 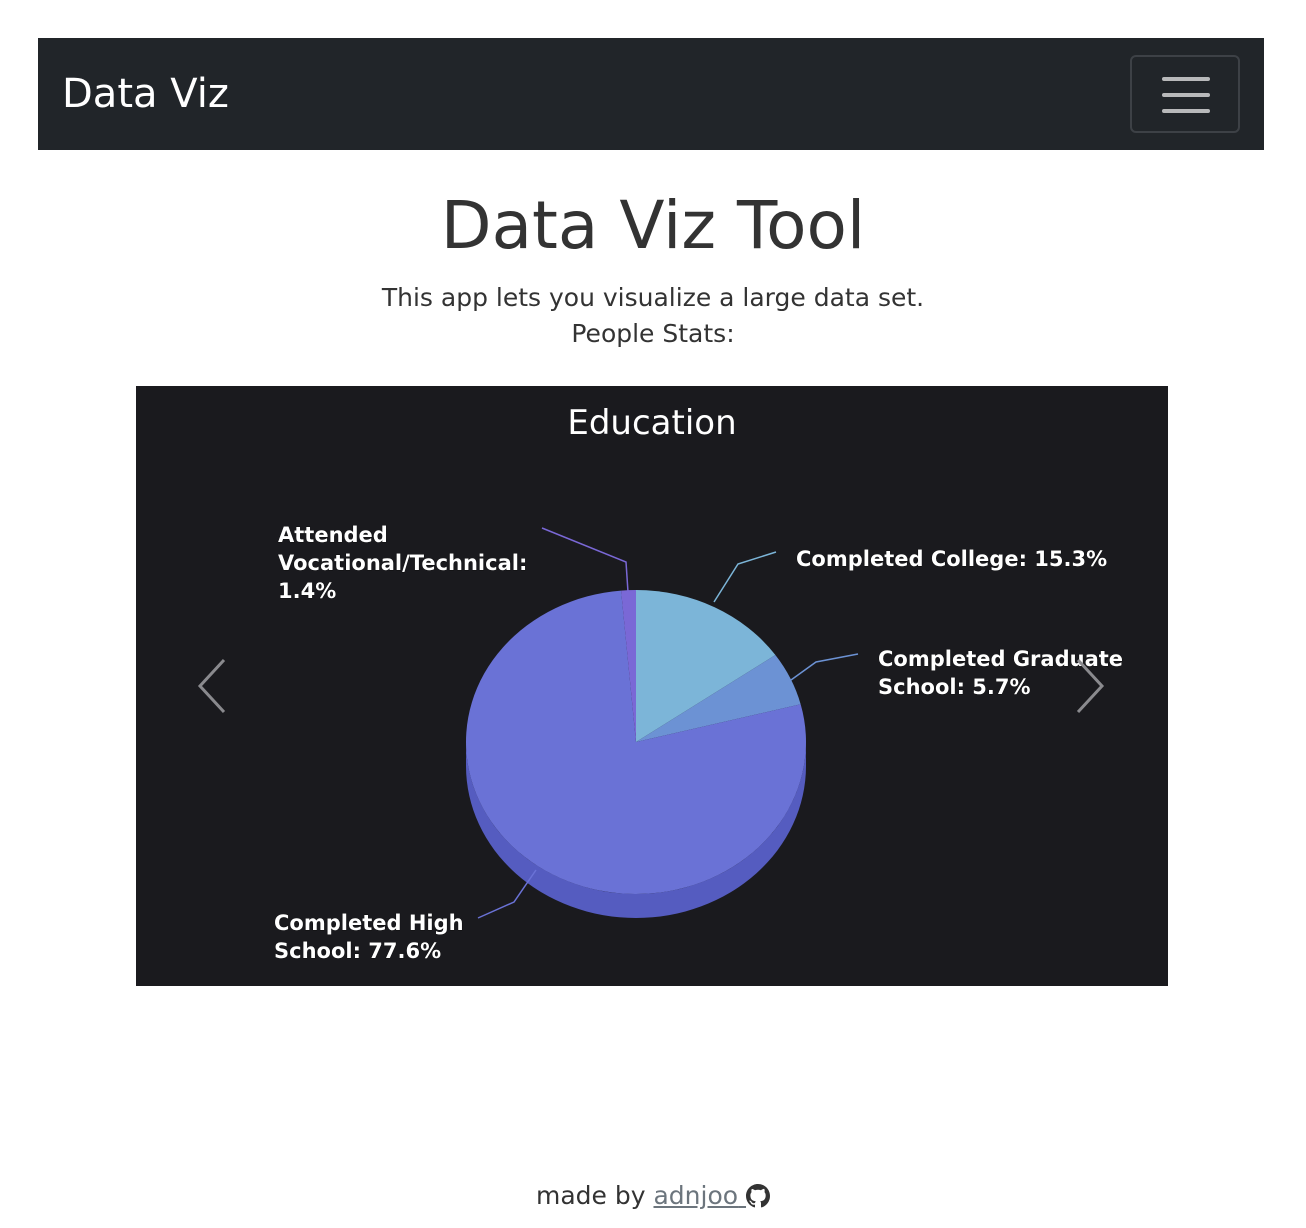 What do you see at coordinates (651, 423) in the screenshot?
I see `chart-title: Education` at bounding box center [651, 423].